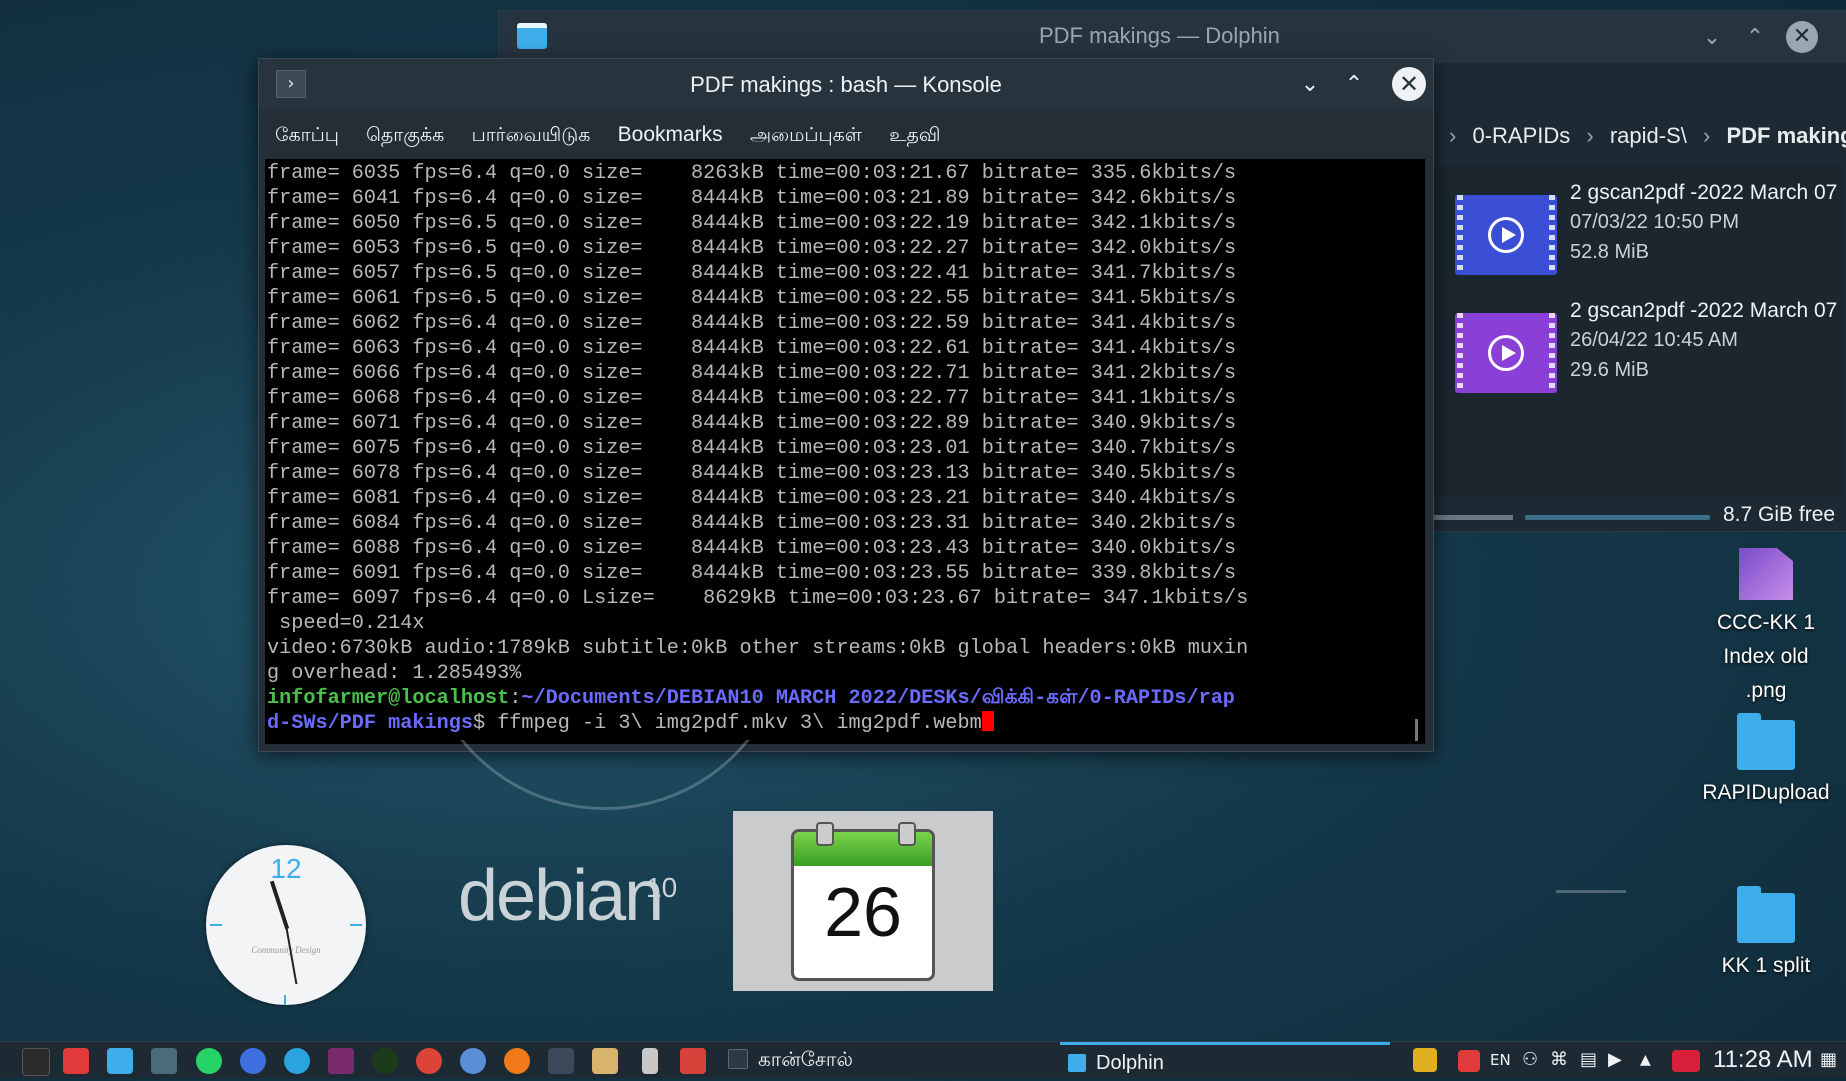  I want to click on terminal-line: speed=0.214x, so click(346, 623).